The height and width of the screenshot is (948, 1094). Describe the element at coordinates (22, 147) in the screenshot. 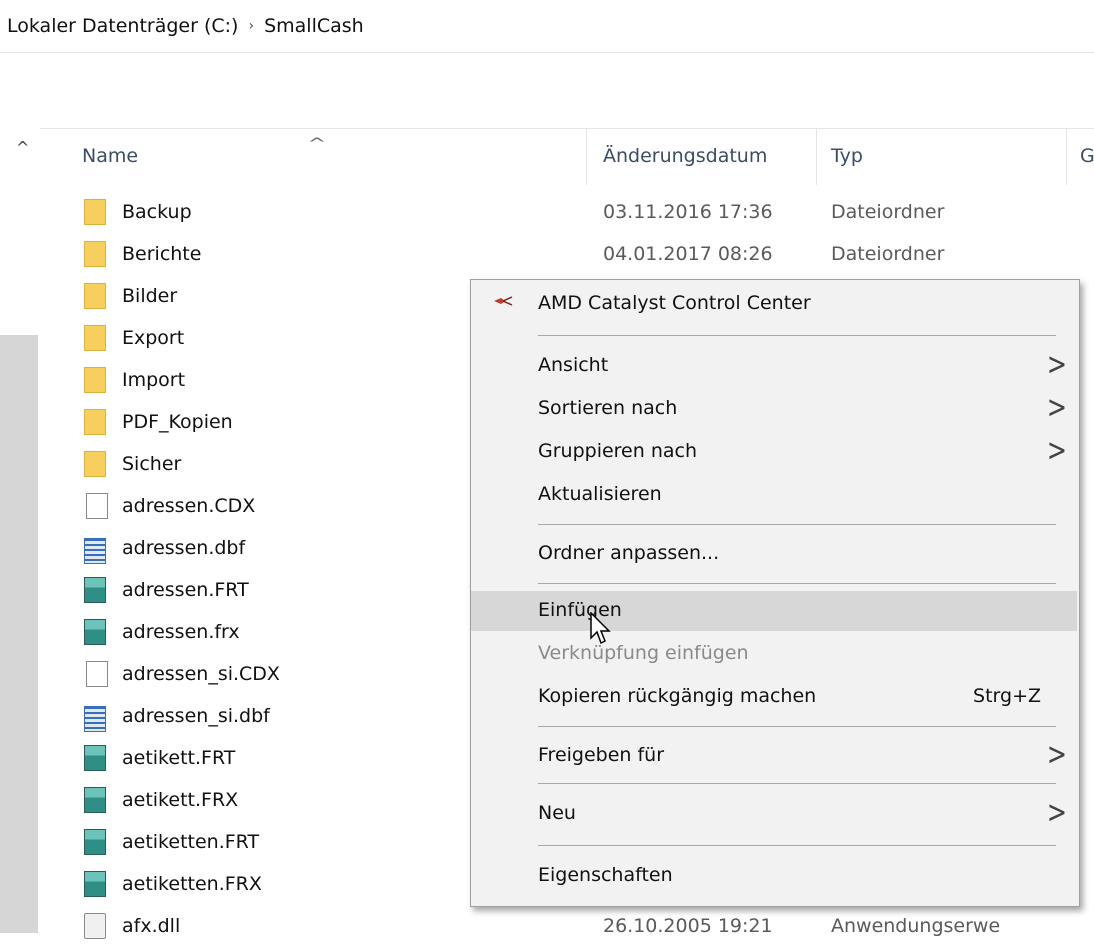

I see `nav-collapse-up-icon: ^` at that location.